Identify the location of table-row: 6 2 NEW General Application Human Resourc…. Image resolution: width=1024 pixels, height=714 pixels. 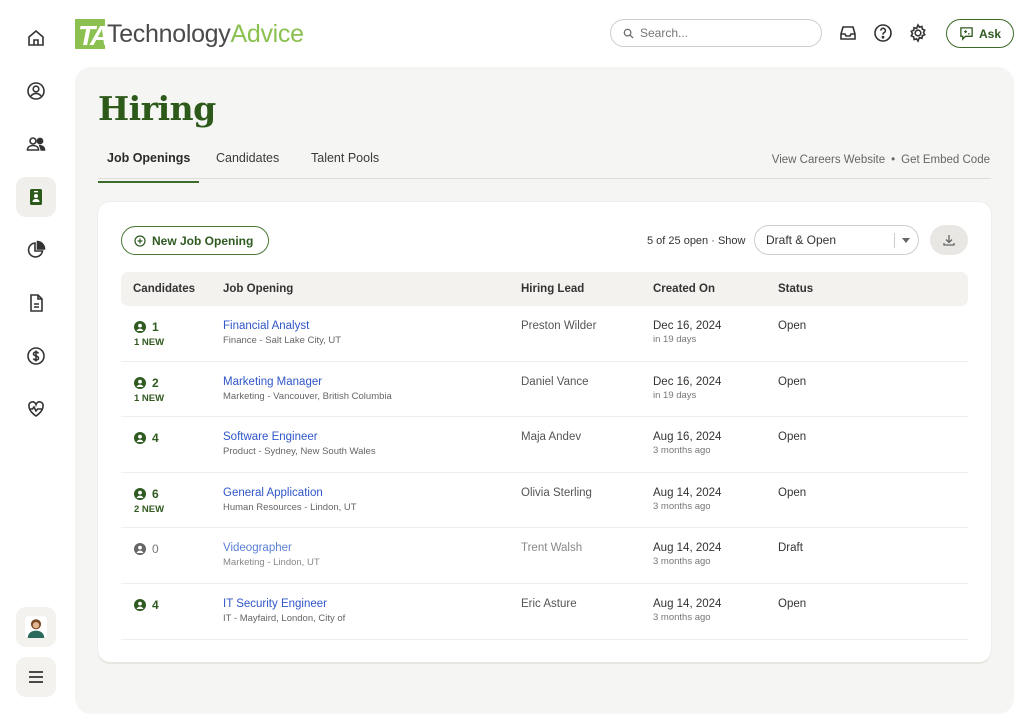
(544, 501).